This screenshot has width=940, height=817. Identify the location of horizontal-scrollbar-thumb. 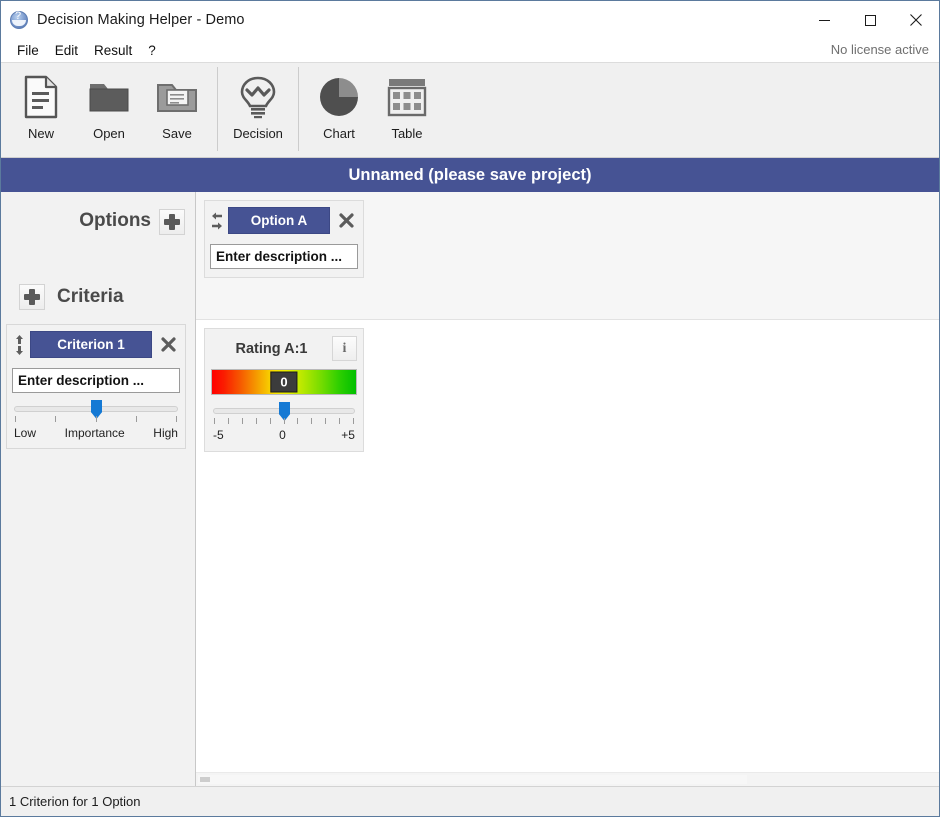
(205, 779).